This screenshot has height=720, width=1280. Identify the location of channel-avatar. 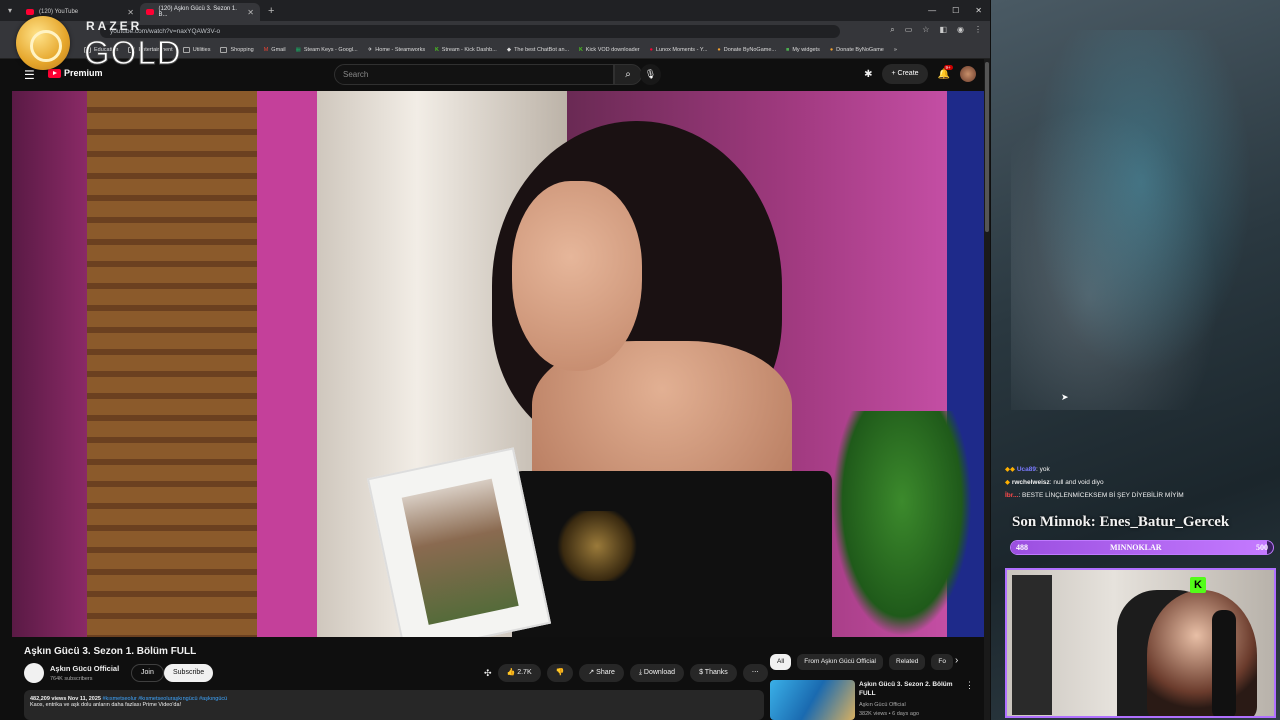
(34, 673).